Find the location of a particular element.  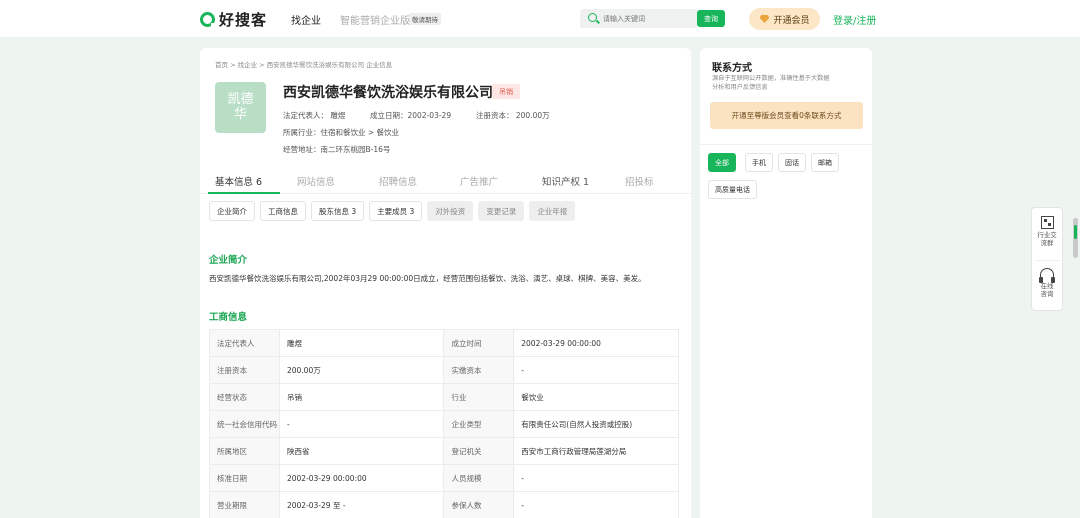

table-label-cell: 统一社会信用代码 is located at coordinates (244, 424).